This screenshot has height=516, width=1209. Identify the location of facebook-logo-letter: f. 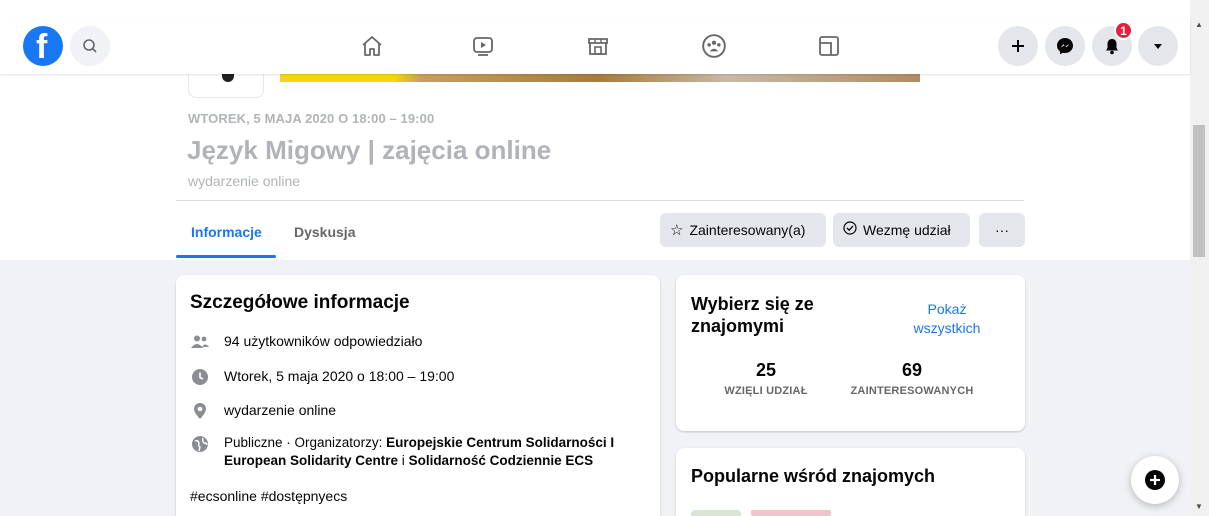
(42, 47).